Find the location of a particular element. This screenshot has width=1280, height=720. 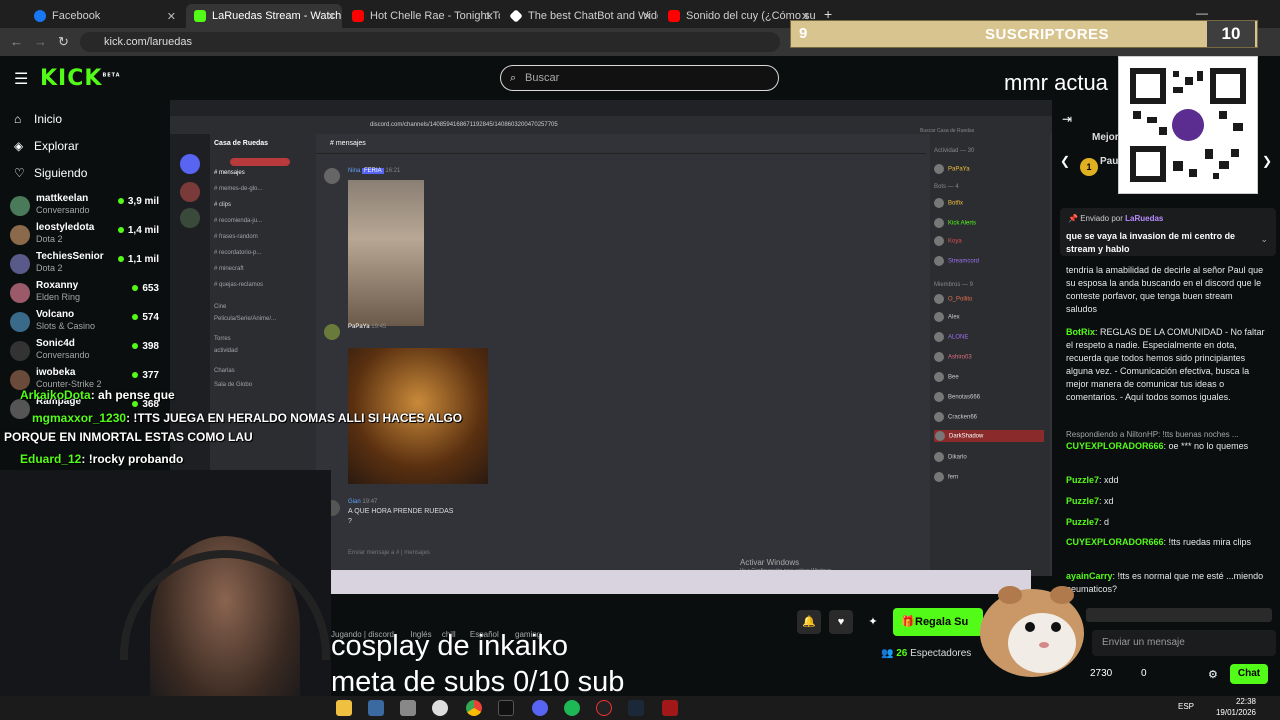

sidebar-channel: leostyledota Dota 2 1,4 mil is located at coordinates (87, 236).